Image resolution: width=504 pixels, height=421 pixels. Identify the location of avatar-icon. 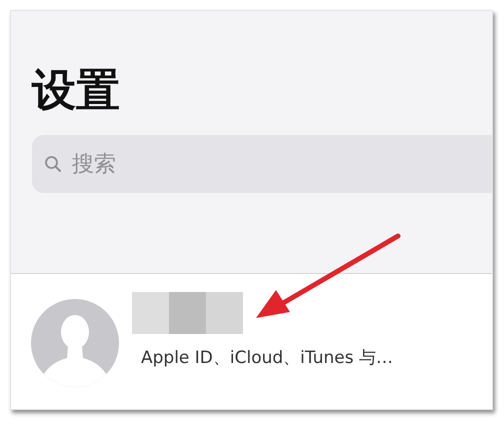
(75, 343).